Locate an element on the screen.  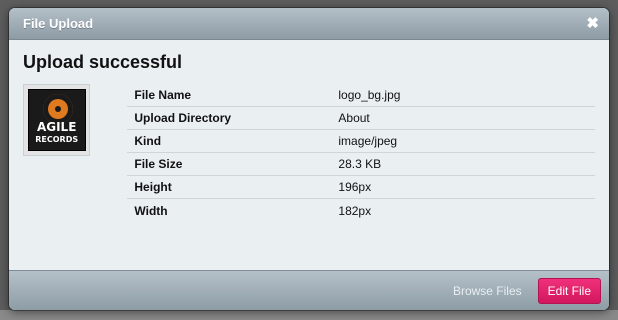
detail-label: Kind is located at coordinates (148, 141).